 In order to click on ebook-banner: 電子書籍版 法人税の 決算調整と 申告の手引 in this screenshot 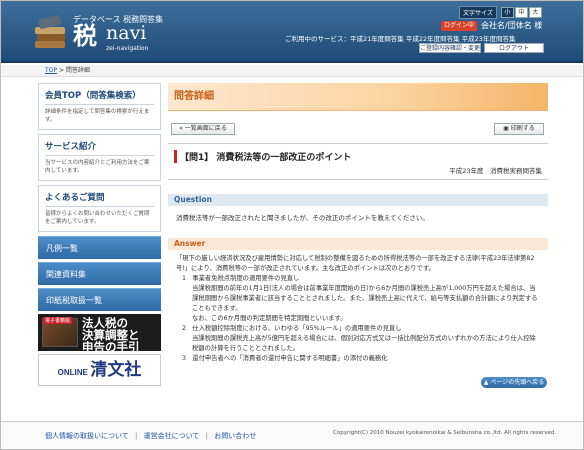, I will do `click(99, 332)`.